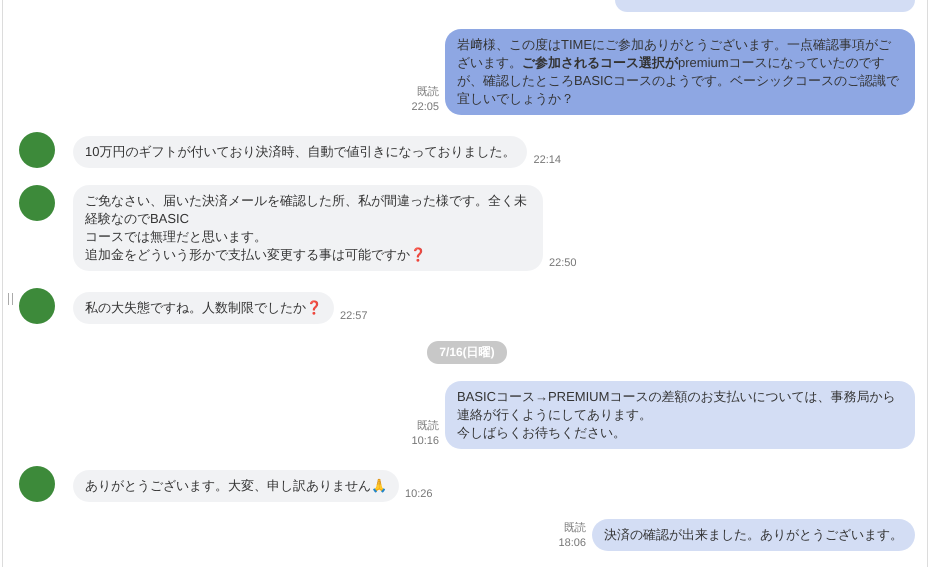 The image size is (932, 567). Describe the element at coordinates (425, 441) in the screenshot. I see `message-time: 10:16` at that location.